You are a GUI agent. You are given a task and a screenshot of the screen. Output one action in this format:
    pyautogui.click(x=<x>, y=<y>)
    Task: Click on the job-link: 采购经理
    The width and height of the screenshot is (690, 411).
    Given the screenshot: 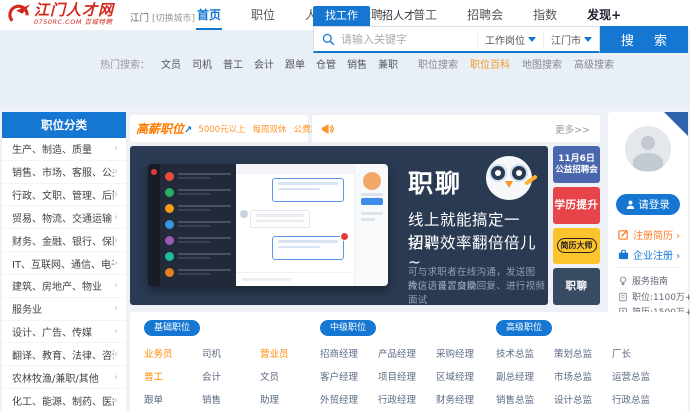 What is the action you would take?
    pyautogui.click(x=465, y=354)
    